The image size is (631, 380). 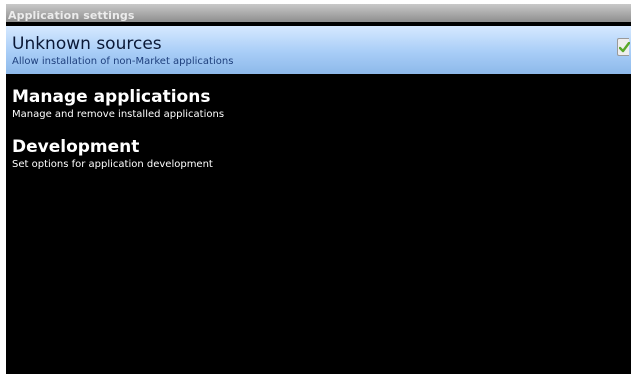 What do you see at coordinates (71, 15) in the screenshot?
I see `page-title: Application settings` at bounding box center [71, 15].